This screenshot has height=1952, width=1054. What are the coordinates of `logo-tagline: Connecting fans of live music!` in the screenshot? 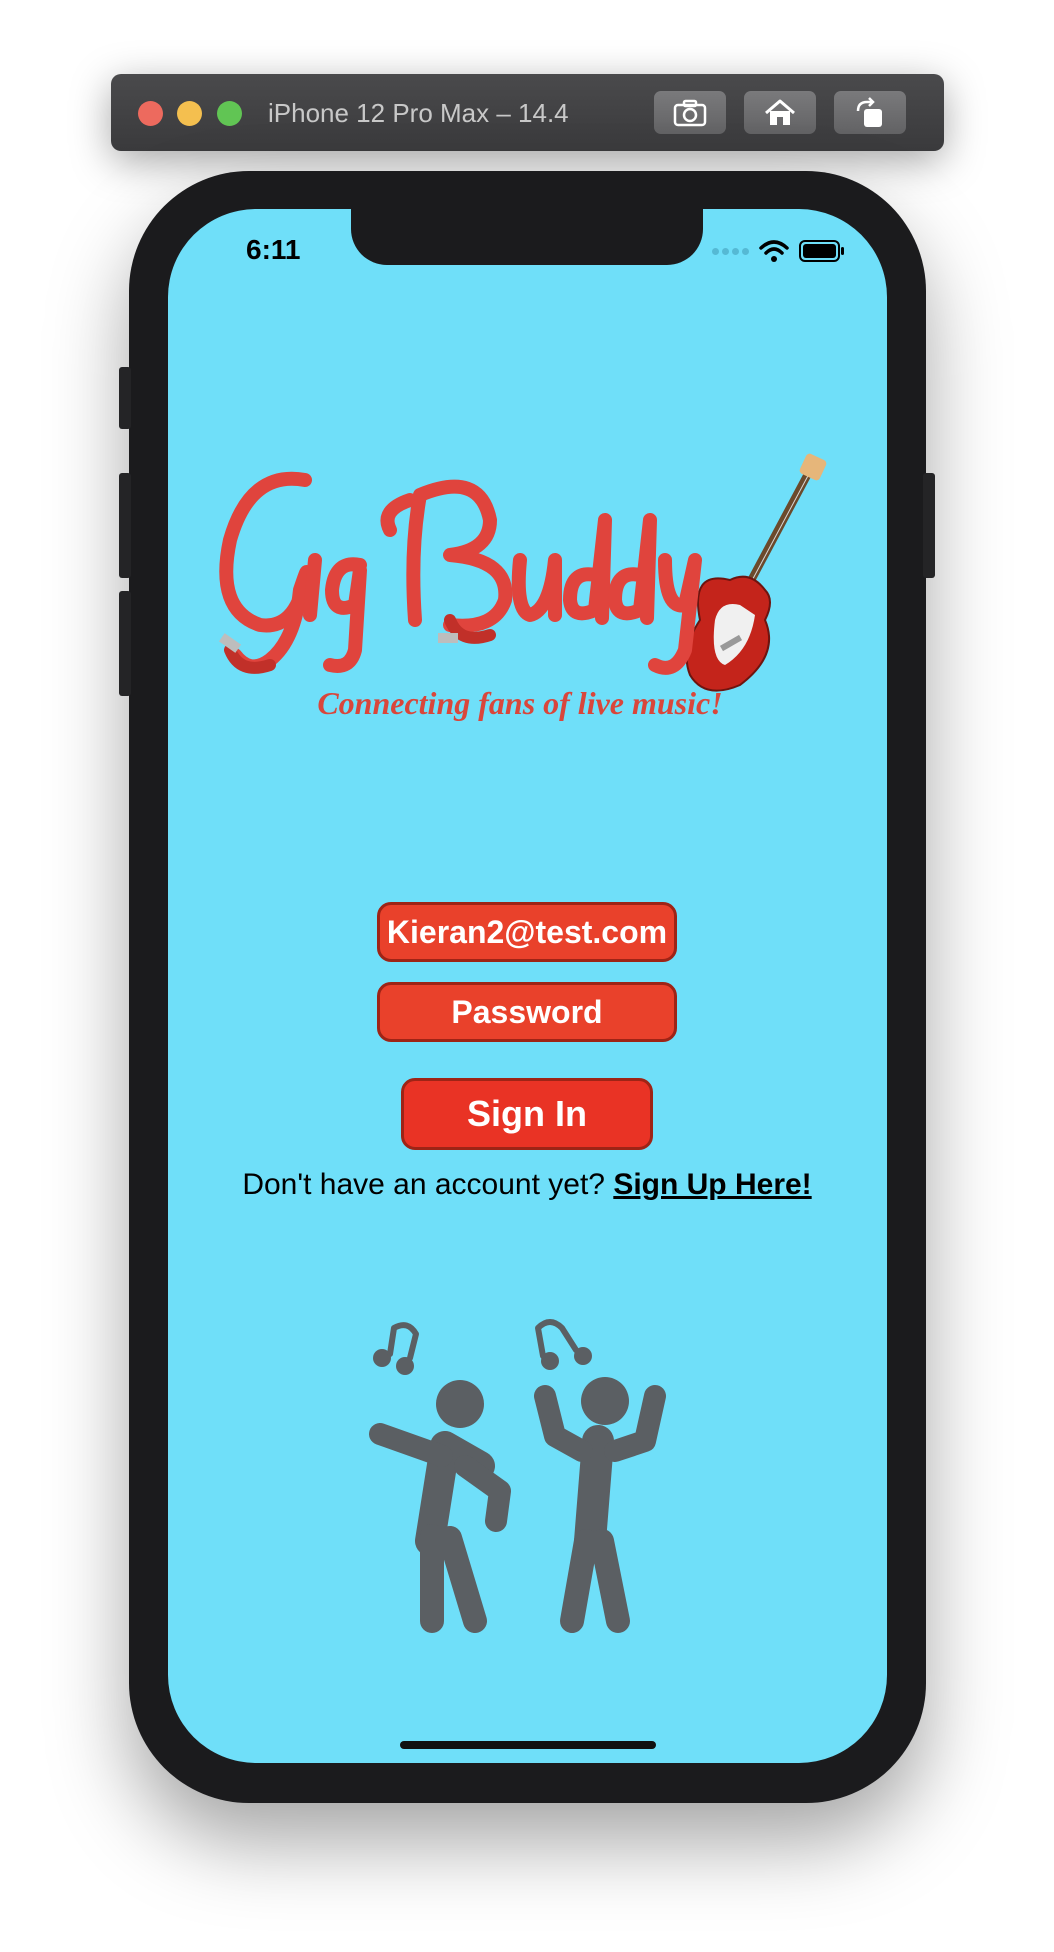 It's located at (520, 703).